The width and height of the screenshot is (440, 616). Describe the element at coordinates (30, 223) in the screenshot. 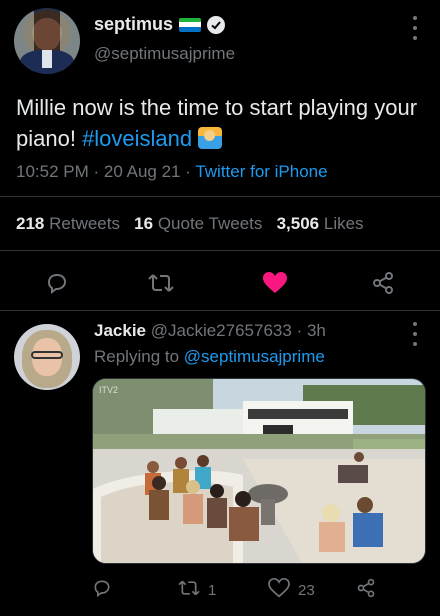

I see `retweets-count: 218` at that location.